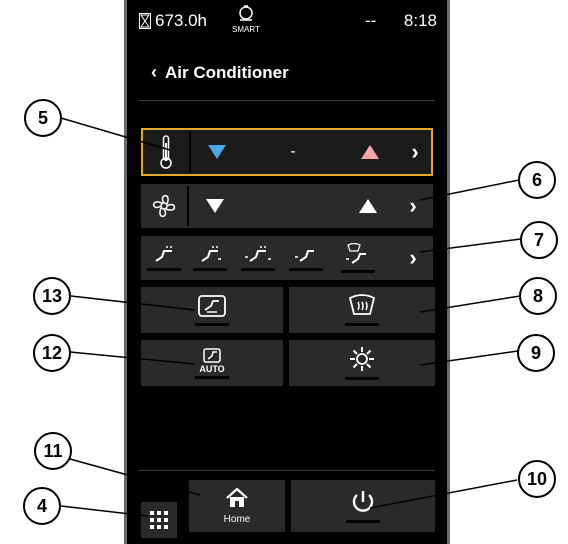  What do you see at coordinates (52, 296) in the screenshot?
I see `callout-13: 13` at bounding box center [52, 296].